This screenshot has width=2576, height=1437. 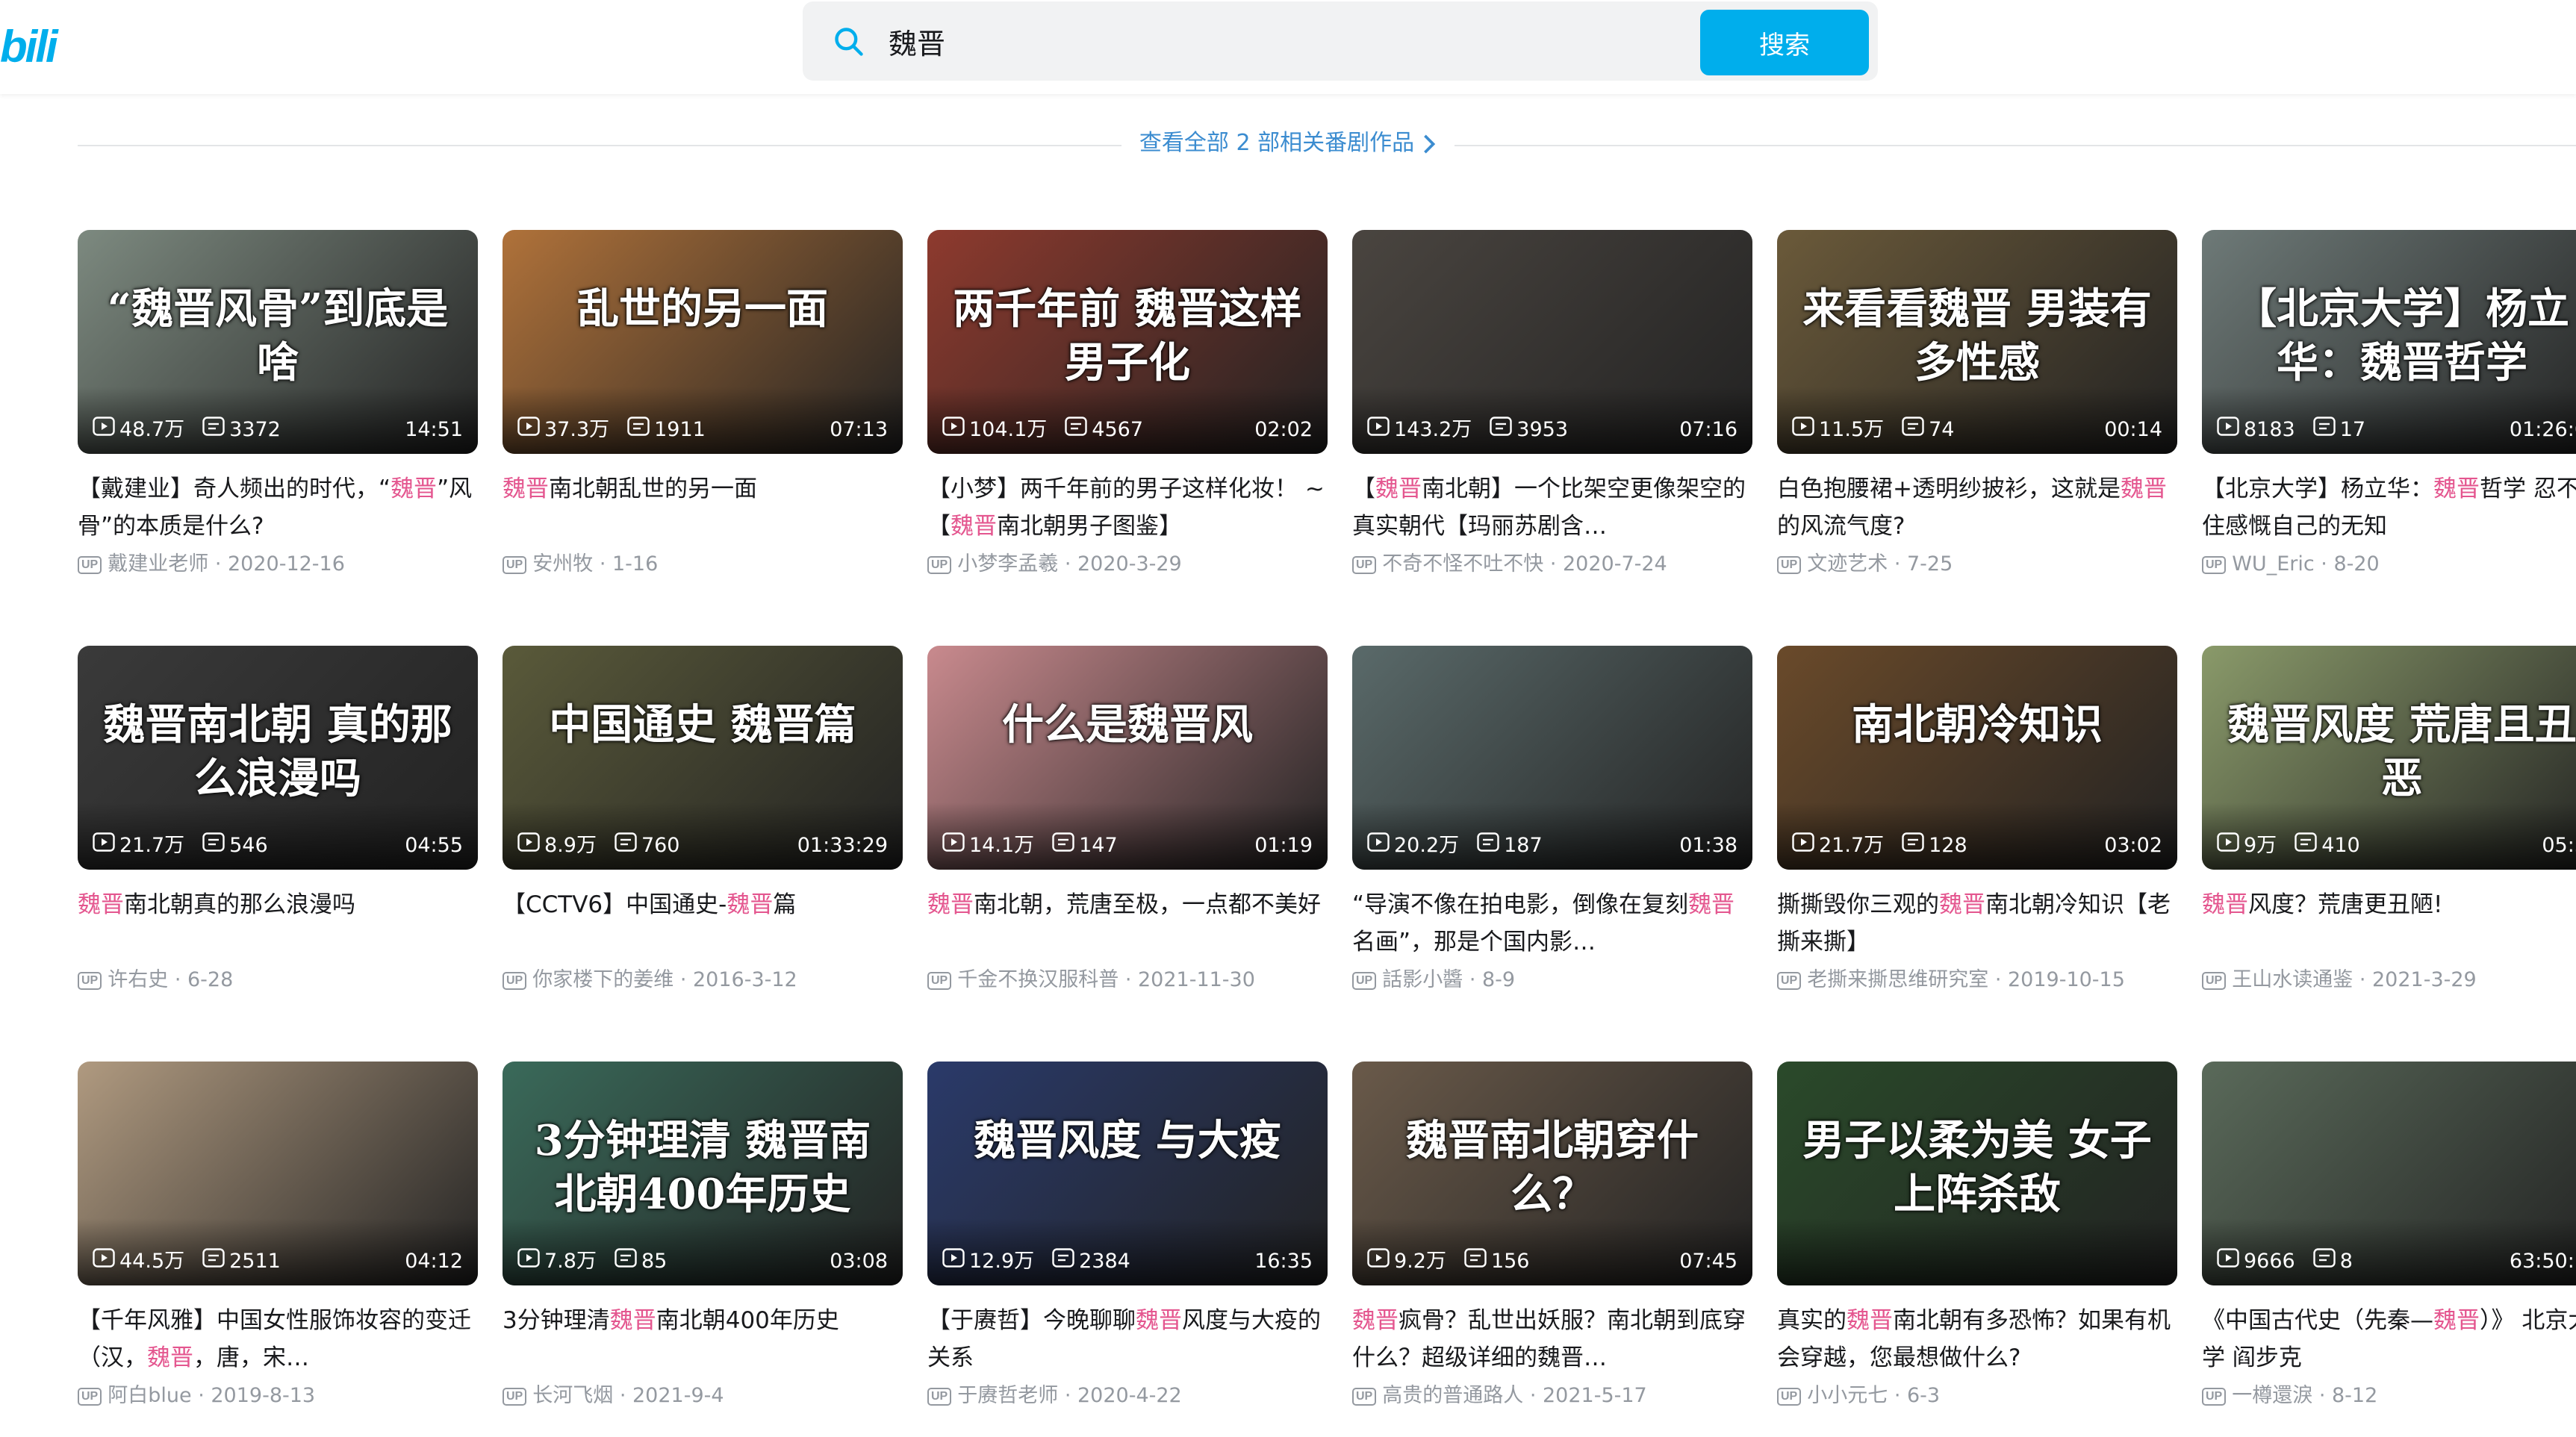 What do you see at coordinates (1462, 564) in the screenshot?
I see `uploader-name: 不奇不怪不吐不快` at bounding box center [1462, 564].